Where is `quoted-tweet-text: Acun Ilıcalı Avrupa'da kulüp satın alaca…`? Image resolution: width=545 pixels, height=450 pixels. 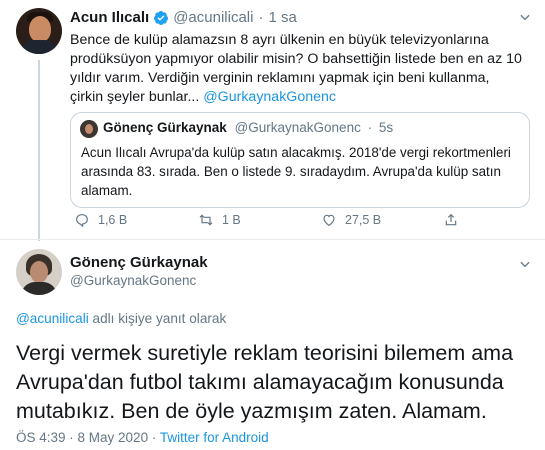
quoted-tweet-text: Acun Ilıcalı Avrupa'da kulüp satın alaca… is located at coordinates (296, 171).